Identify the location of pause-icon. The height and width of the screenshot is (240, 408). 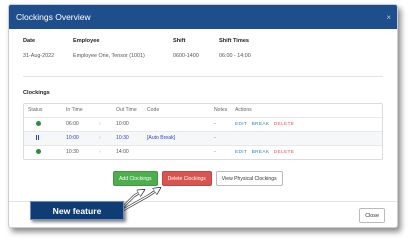
(37, 137).